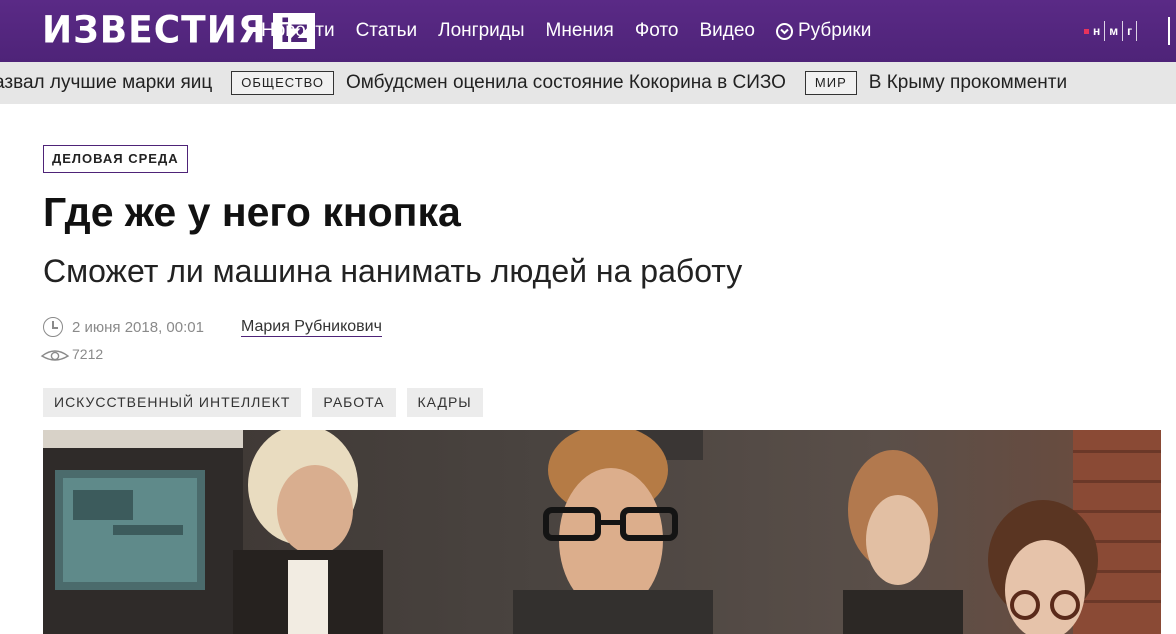  I want to click on nav-item-articles: Статьи, so click(387, 31).